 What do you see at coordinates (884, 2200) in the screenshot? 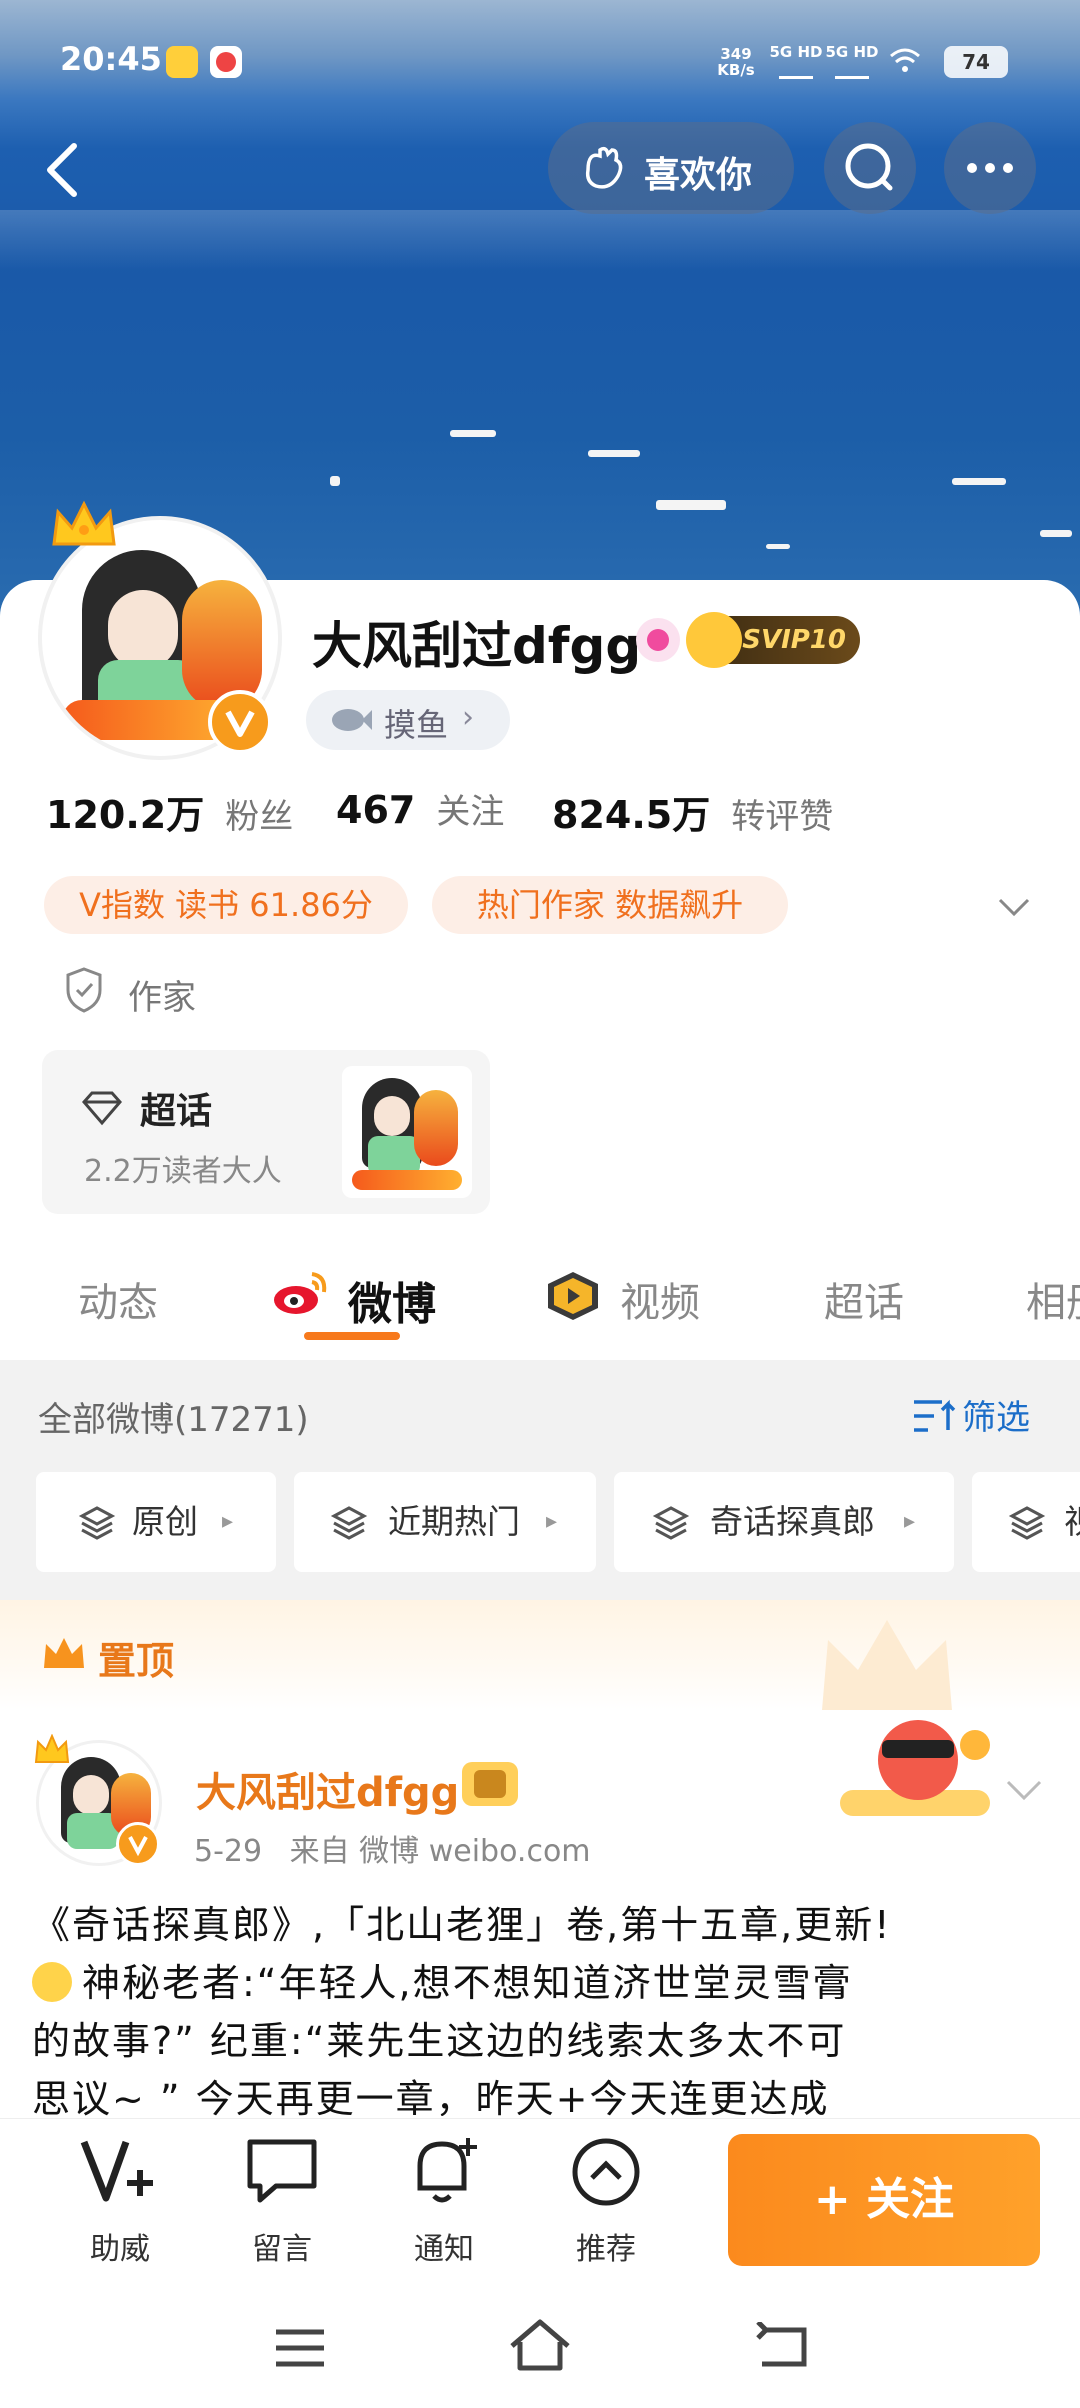
I see `follow-button: + 关注` at bounding box center [884, 2200].